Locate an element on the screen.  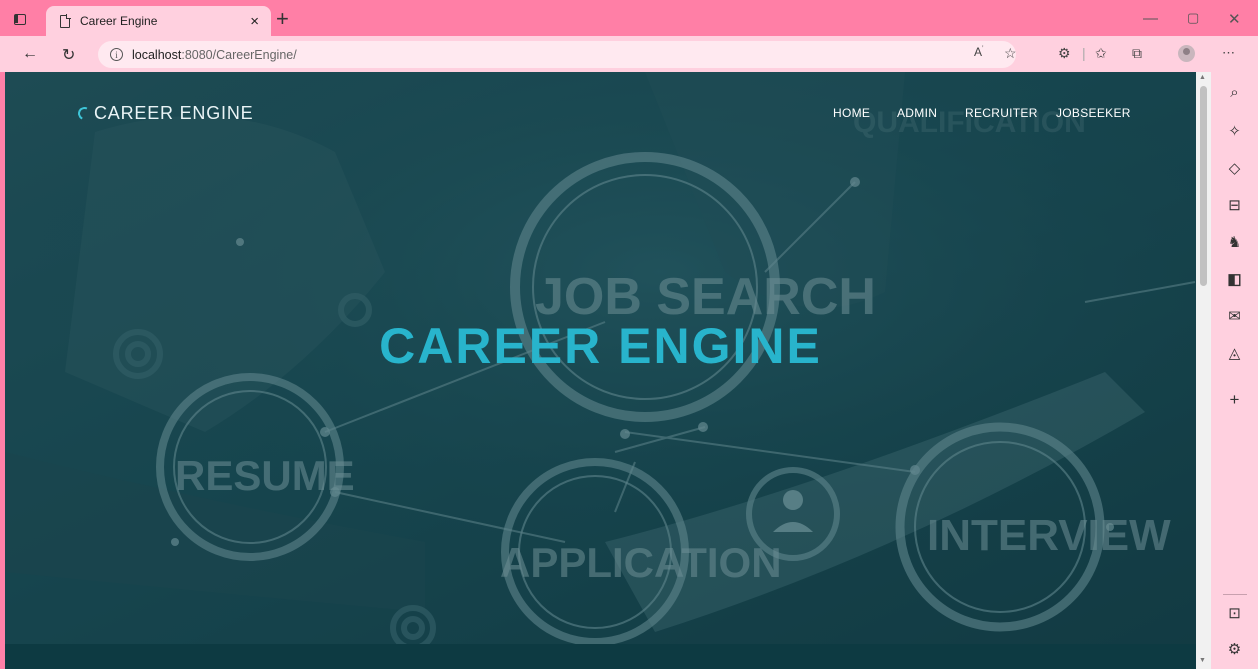
back-icon: ← is located at coordinates (30, 54).